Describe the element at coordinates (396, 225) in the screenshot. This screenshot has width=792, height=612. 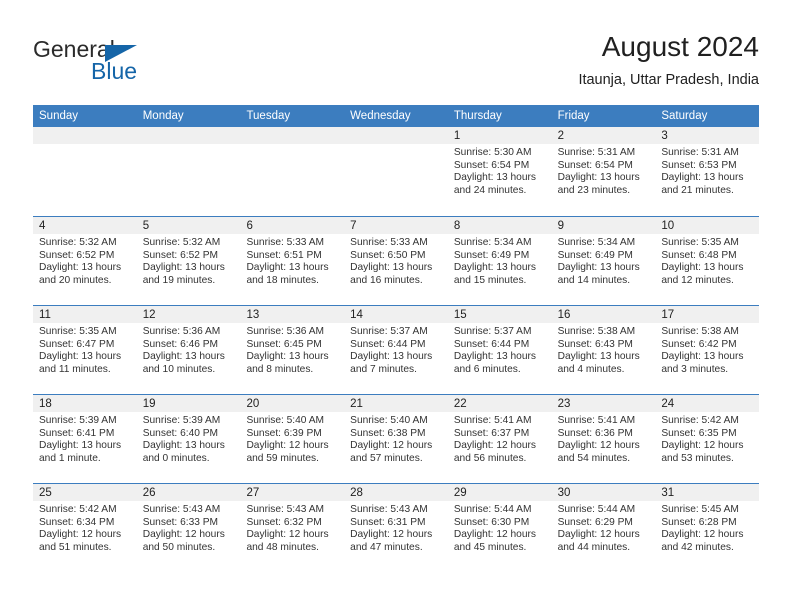
I see `day-number: 7` at that location.